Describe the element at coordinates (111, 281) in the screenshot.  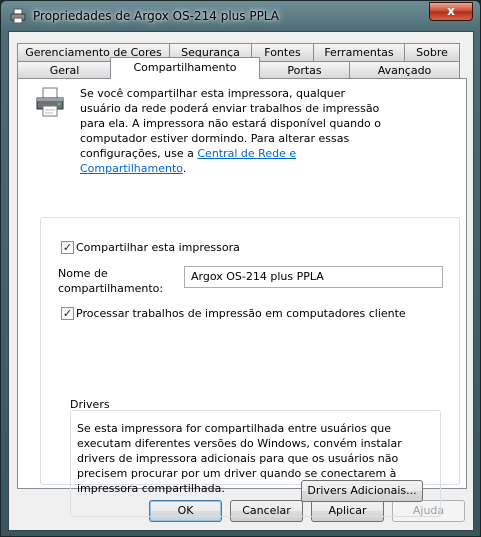
I see `share-name-label: Nome de compartilhamento:` at that location.